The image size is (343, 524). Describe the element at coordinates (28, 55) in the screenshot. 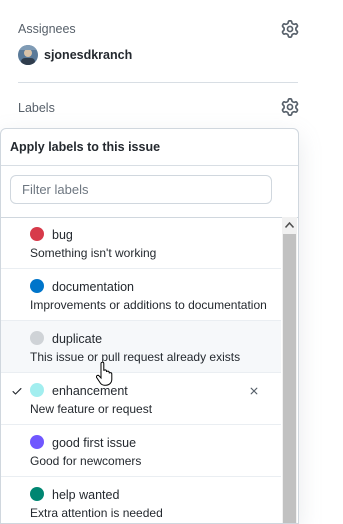

I see `avatar` at that location.